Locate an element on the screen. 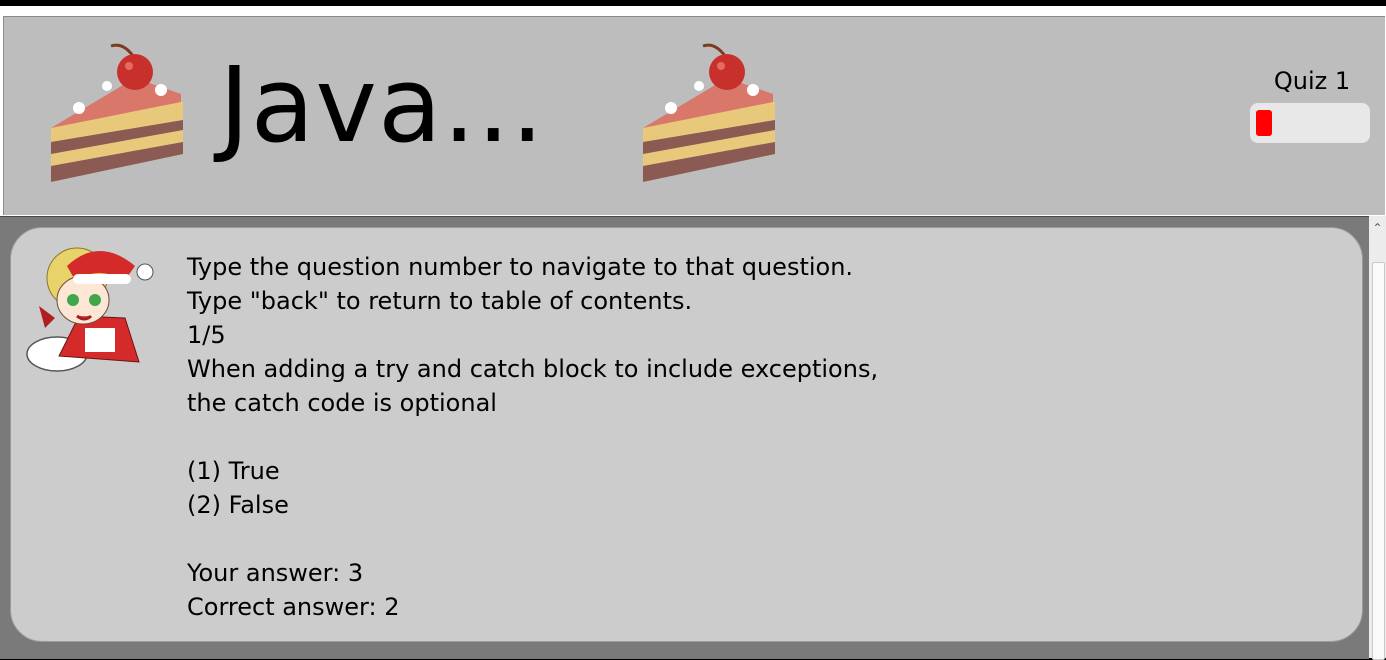 The image size is (1386, 660). scrollbar-thumb is located at coordinates (1378, 461).